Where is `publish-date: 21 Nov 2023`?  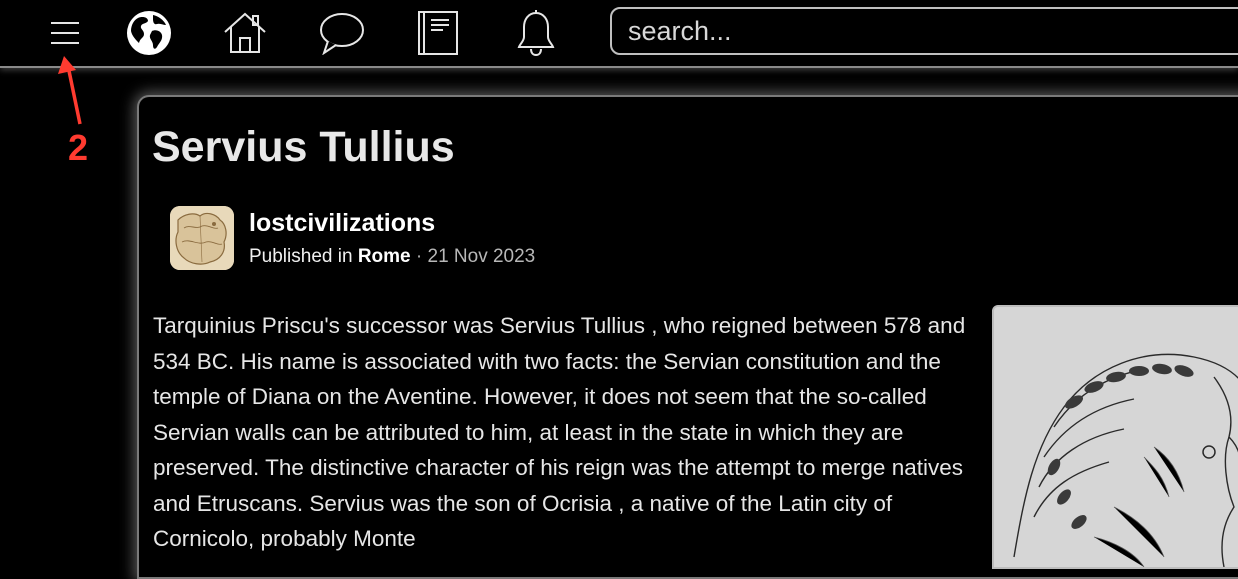
publish-date: 21 Nov 2023 is located at coordinates (481, 256).